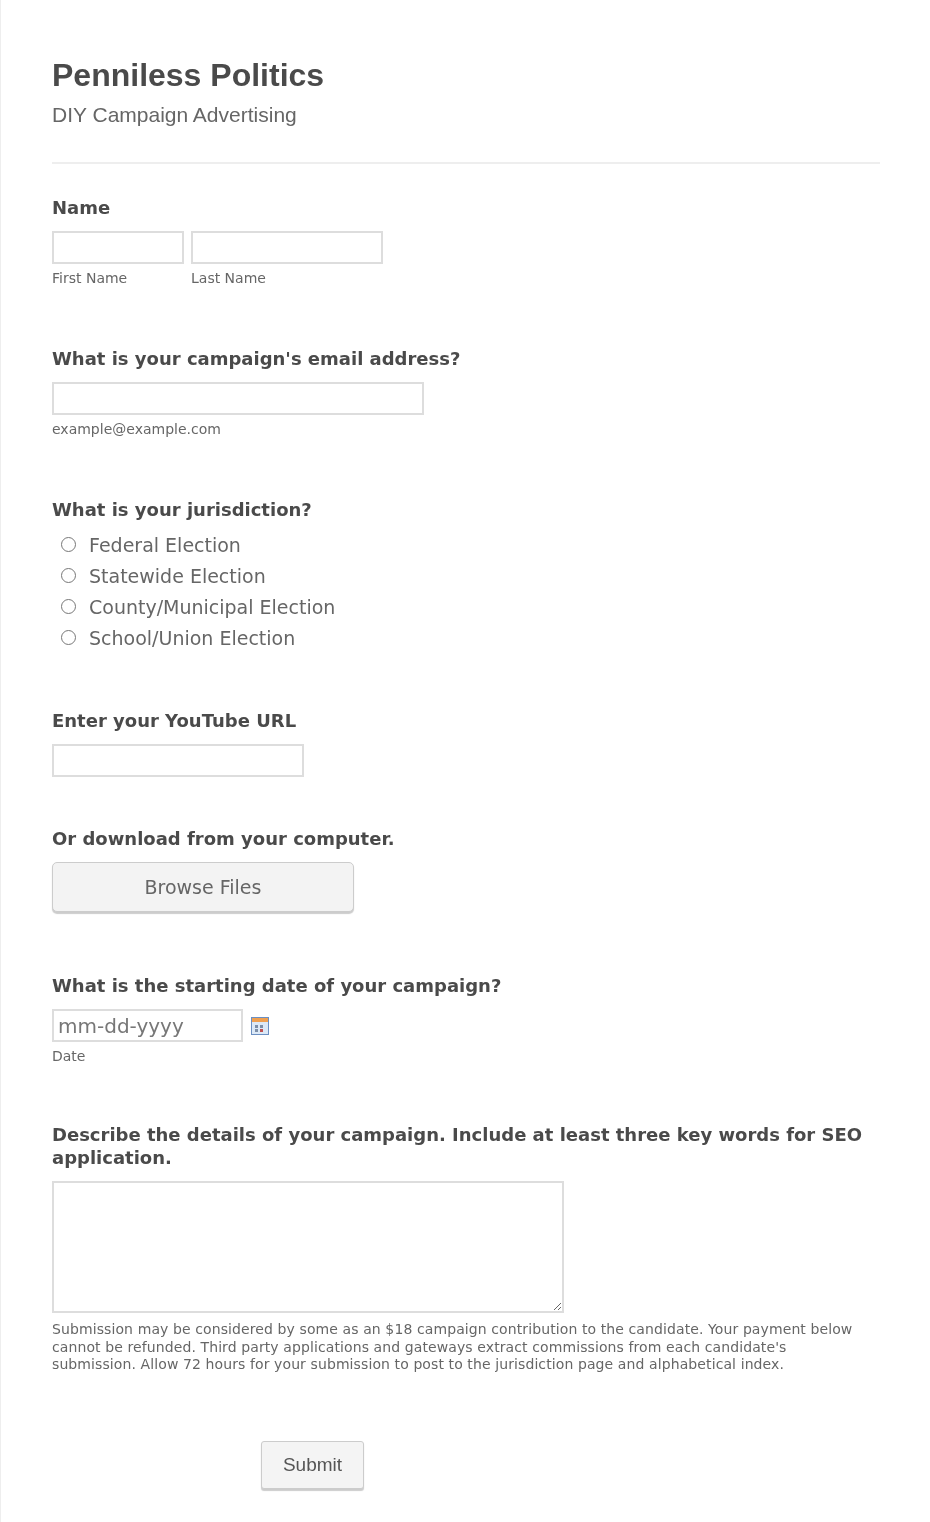 This screenshot has width=930, height=1522. What do you see at coordinates (257, 358) in the screenshot?
I see `question-label: What is your campaign's email address?` at bounding box center [257, 358].